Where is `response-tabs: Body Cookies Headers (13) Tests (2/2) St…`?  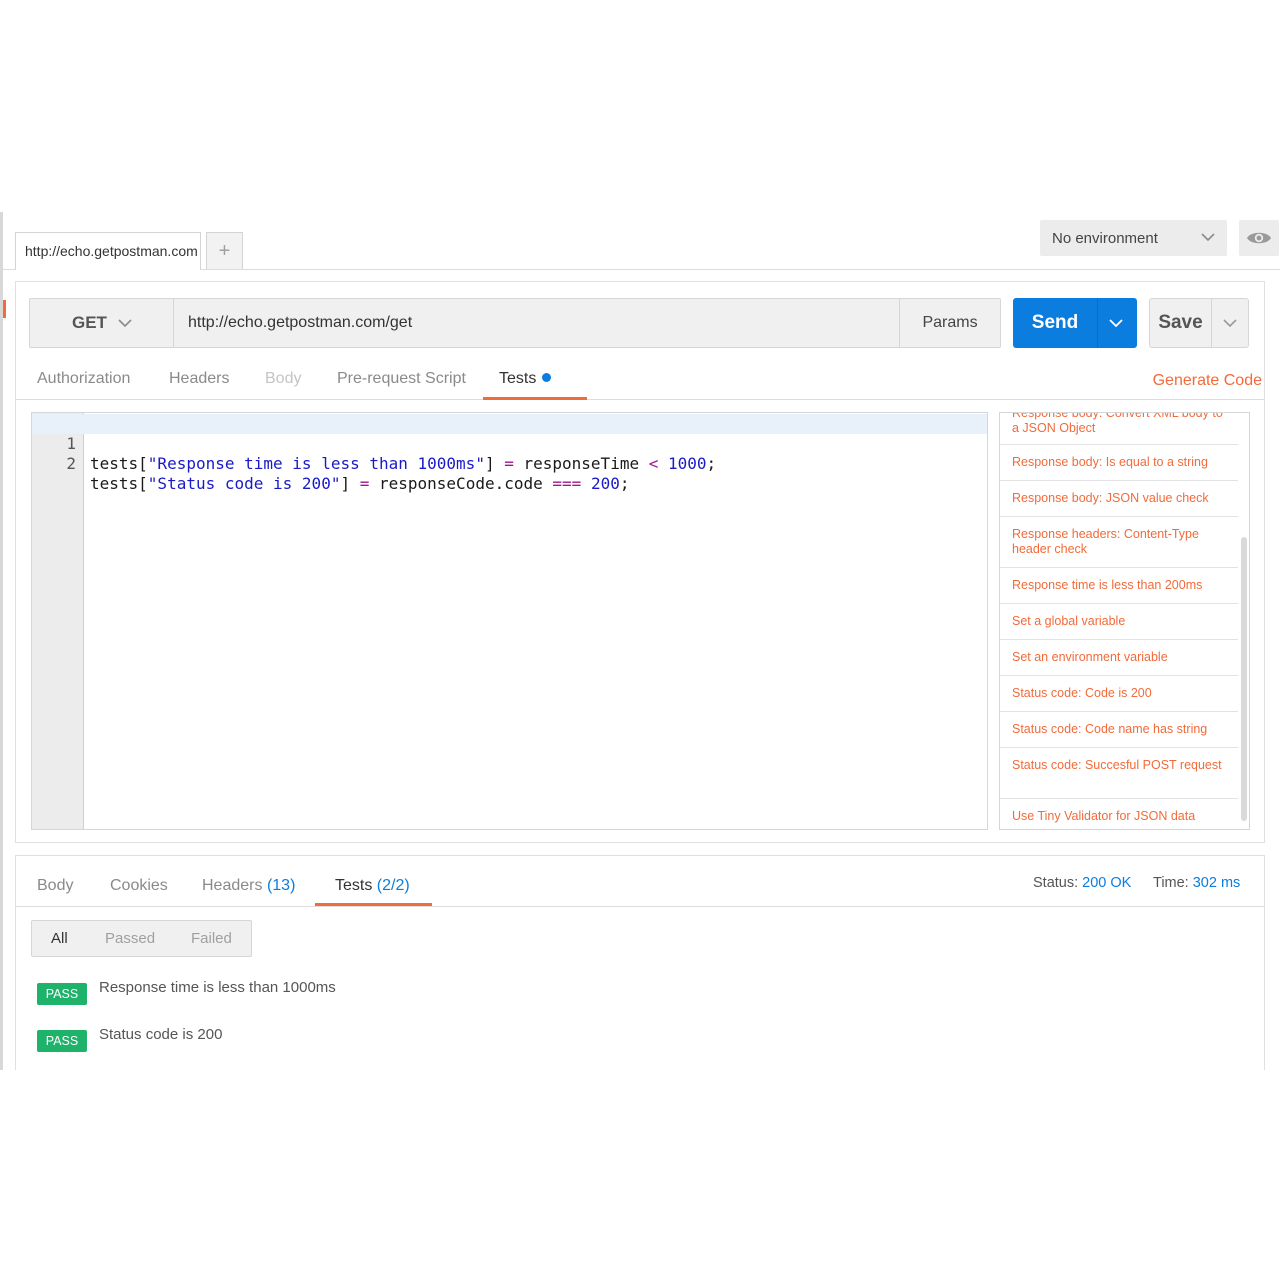 response-tabs: Body Cookies Headers (13) Tests (2/2) St… is located at coordinates (640, 881).